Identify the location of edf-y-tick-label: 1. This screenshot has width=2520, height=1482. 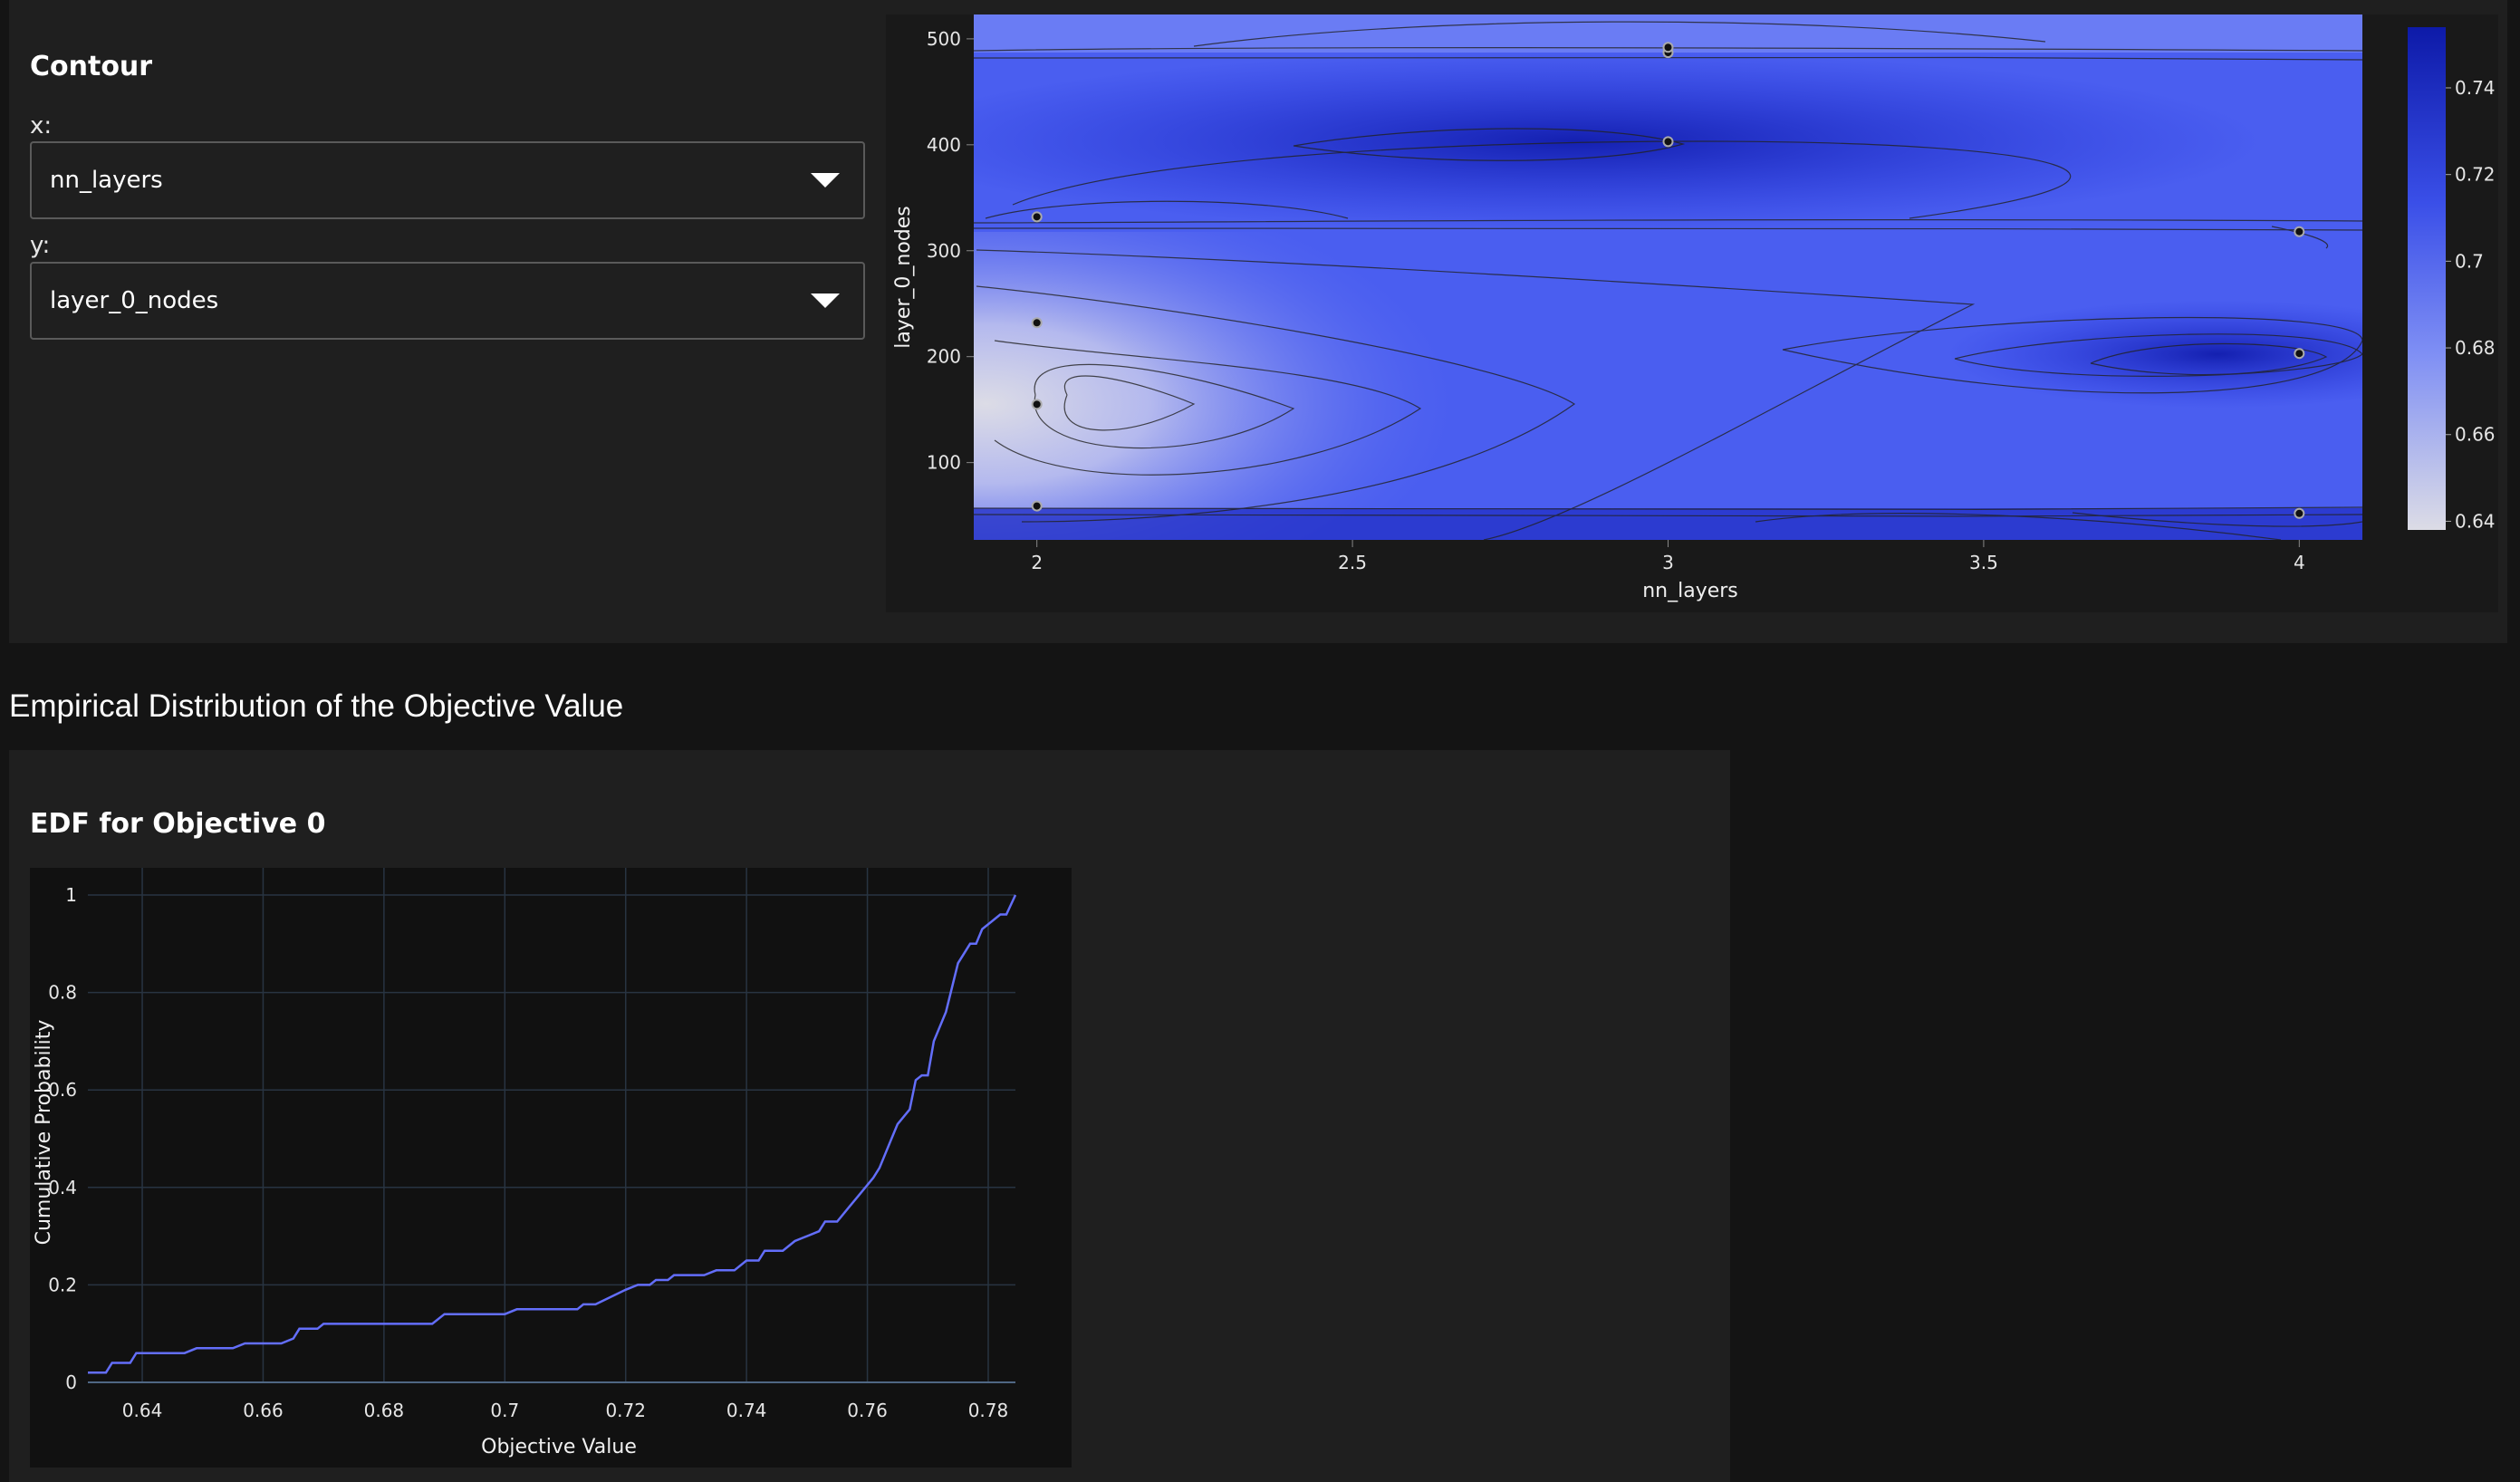
(71, 895).